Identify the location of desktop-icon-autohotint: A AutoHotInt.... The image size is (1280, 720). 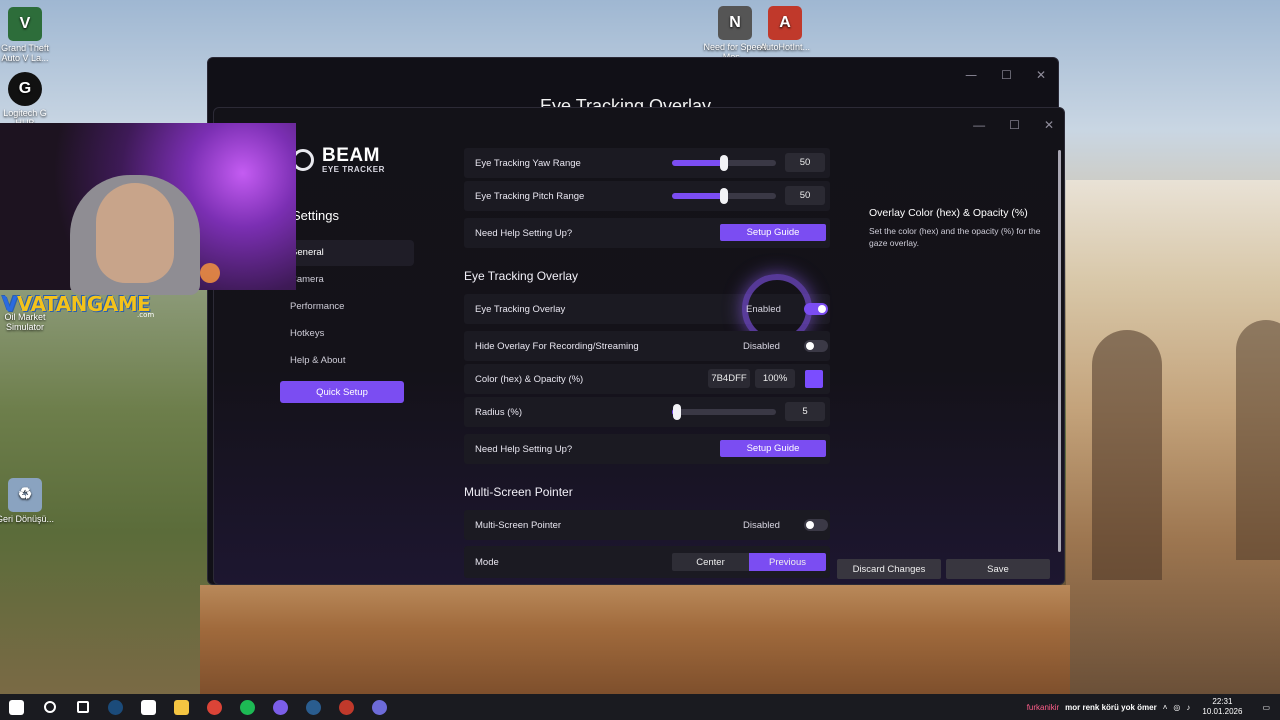
(785, 29).